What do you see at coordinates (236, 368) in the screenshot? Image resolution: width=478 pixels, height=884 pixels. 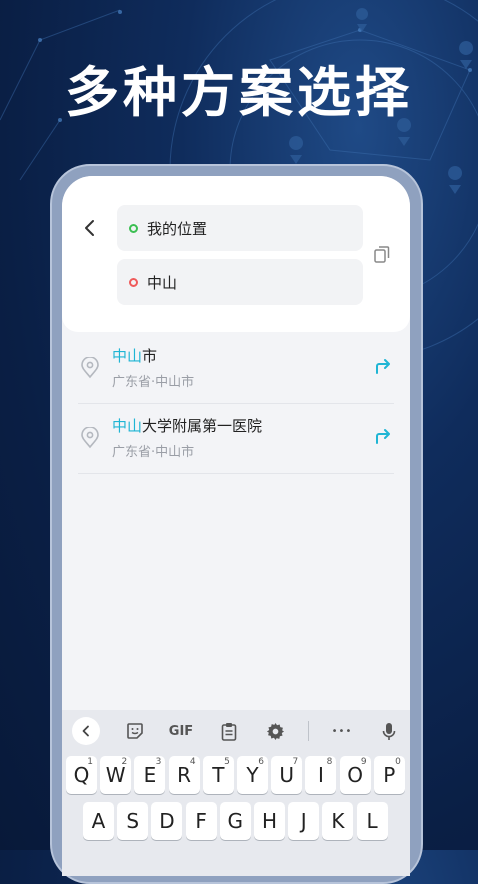 I see `result-item: 中山市 广东省·中山市` at bounding box center [236, 368].